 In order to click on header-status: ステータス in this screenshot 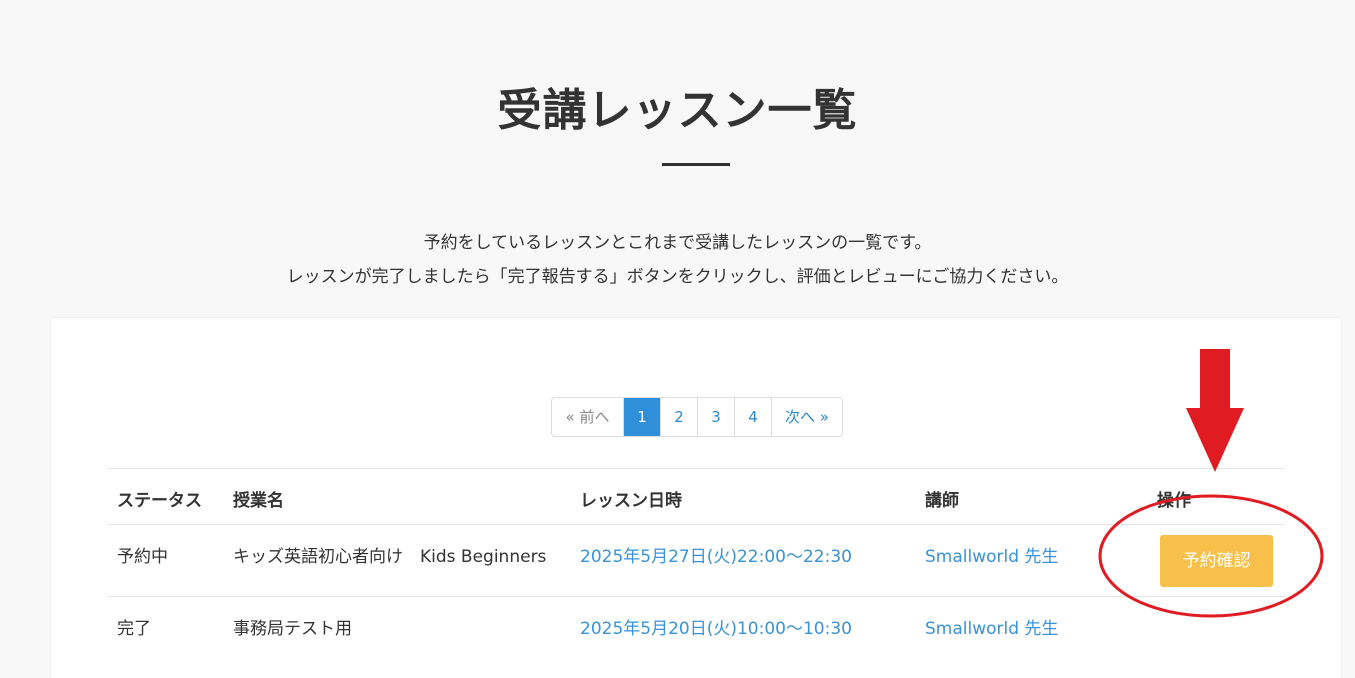, I will do `click(159, 501)`.